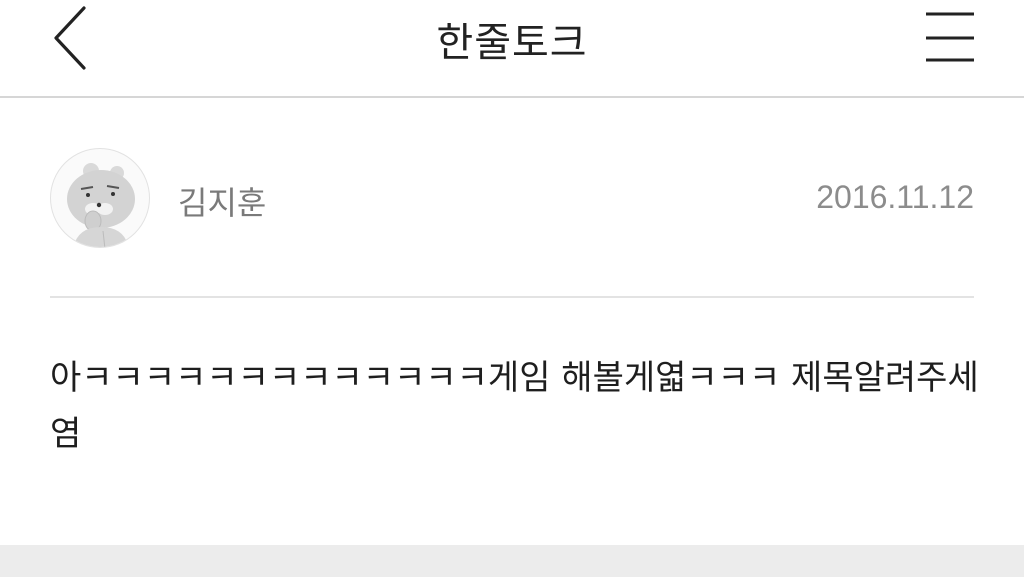  I want to click on section-separator, so click(512, 561).